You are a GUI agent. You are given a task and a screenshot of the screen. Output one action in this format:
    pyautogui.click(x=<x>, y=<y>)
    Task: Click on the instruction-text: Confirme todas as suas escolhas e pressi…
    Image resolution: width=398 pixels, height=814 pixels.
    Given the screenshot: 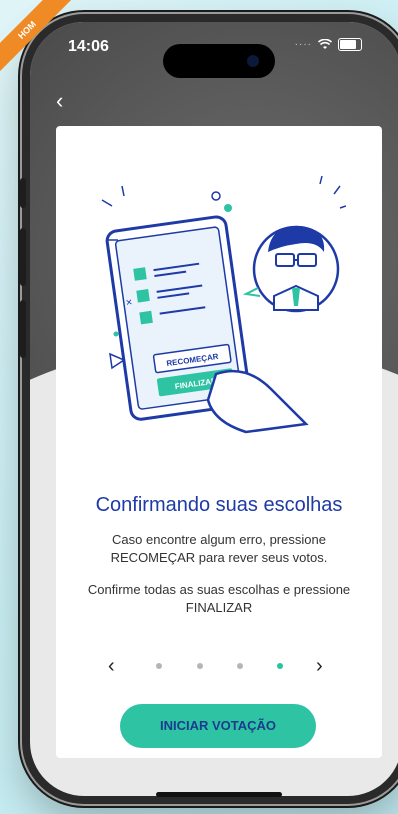 What is the action you would take?
    pyautogui.click(x=219, y=598)
    